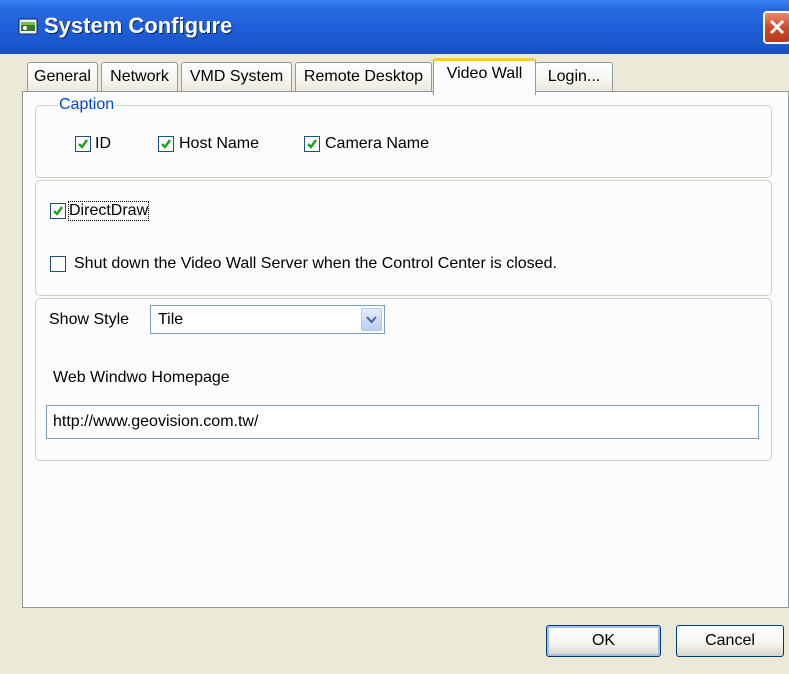  I want to click on id-checkbox, so click(83, 144).